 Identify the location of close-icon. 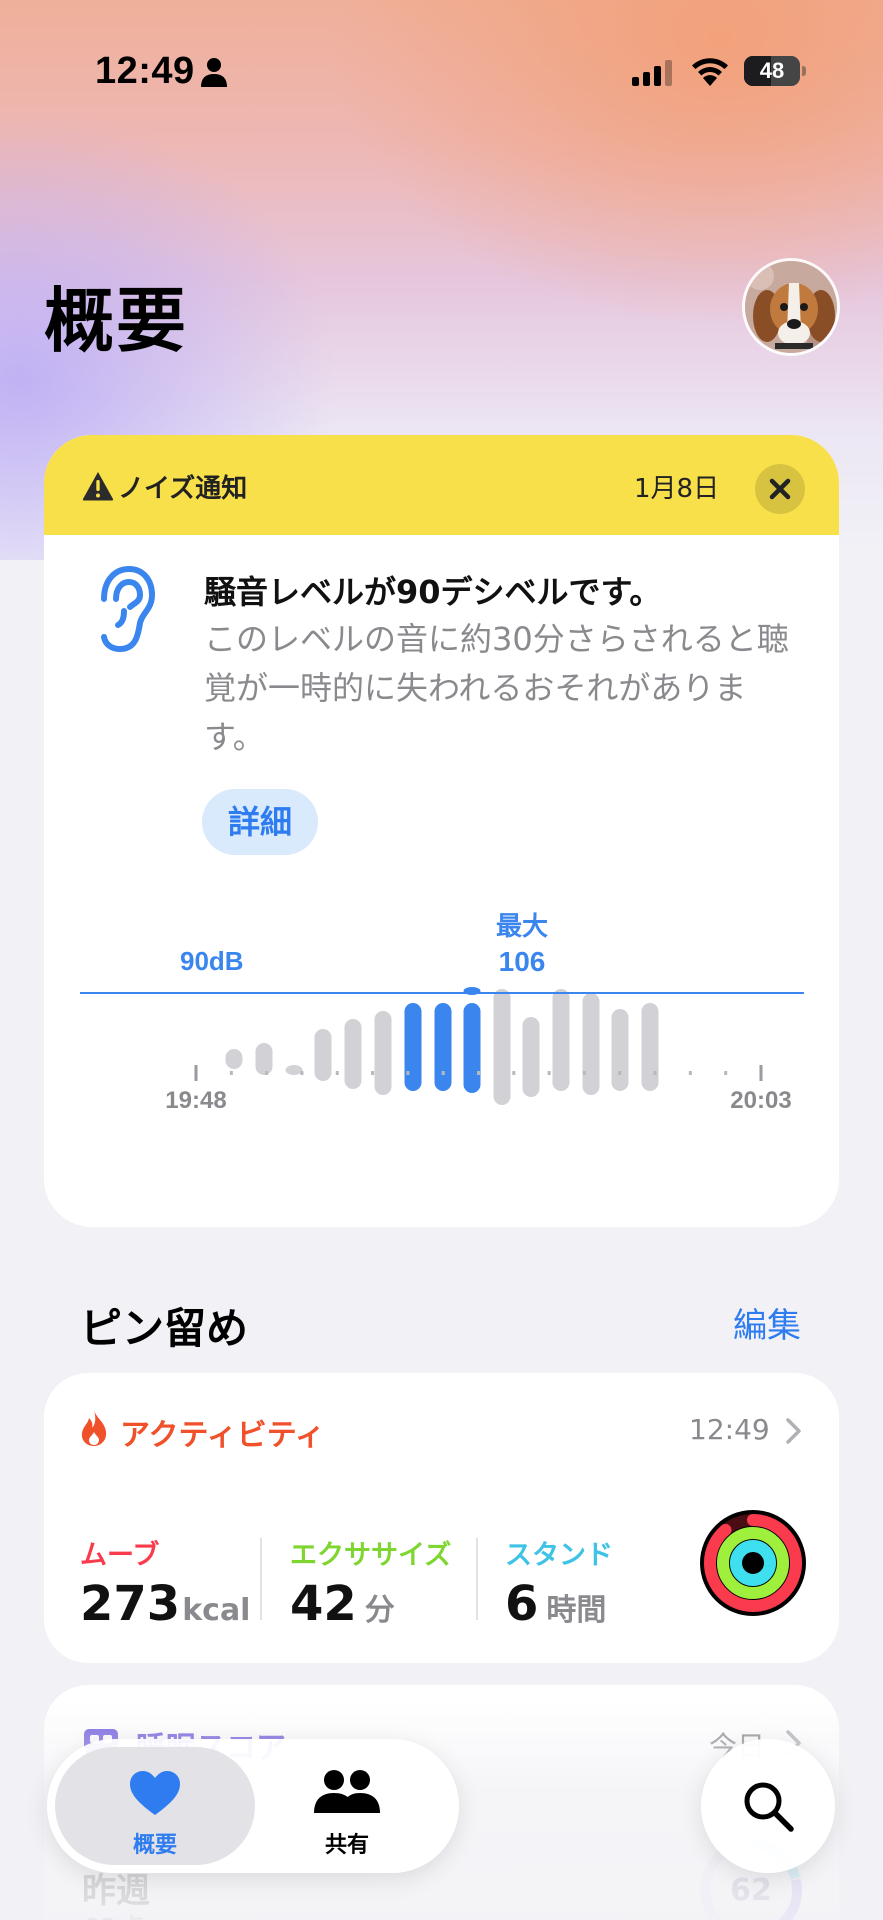
(780, 489).